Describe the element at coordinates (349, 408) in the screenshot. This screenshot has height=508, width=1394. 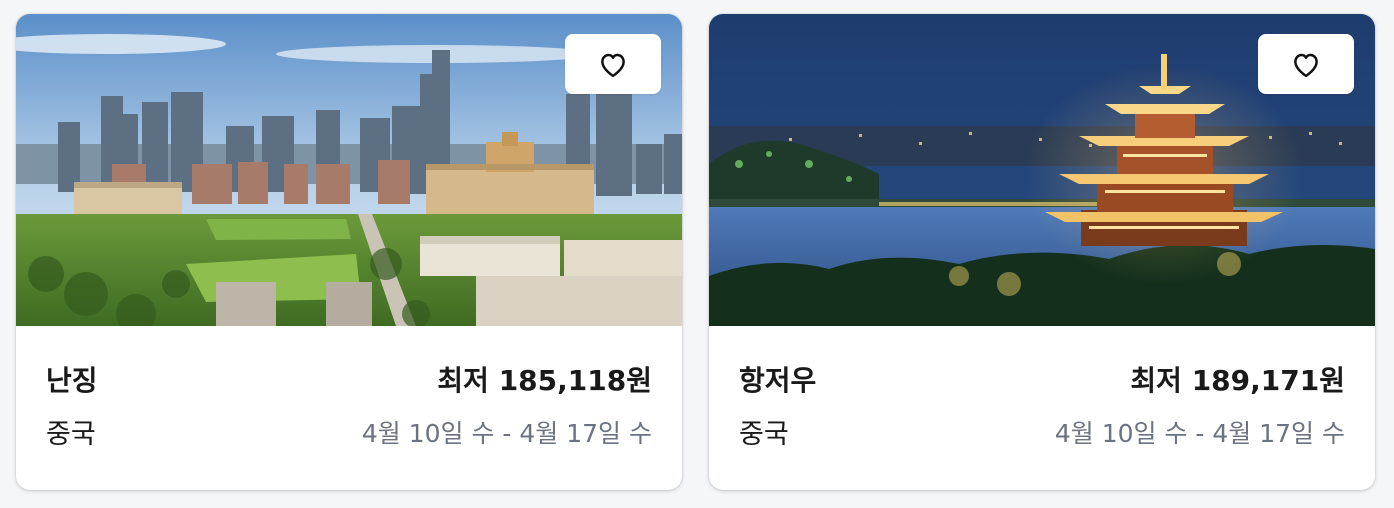
I see `destination-info: 난징 최저 185,118원 중국 4월 10일 수 - 4월 17일 수` at that location.